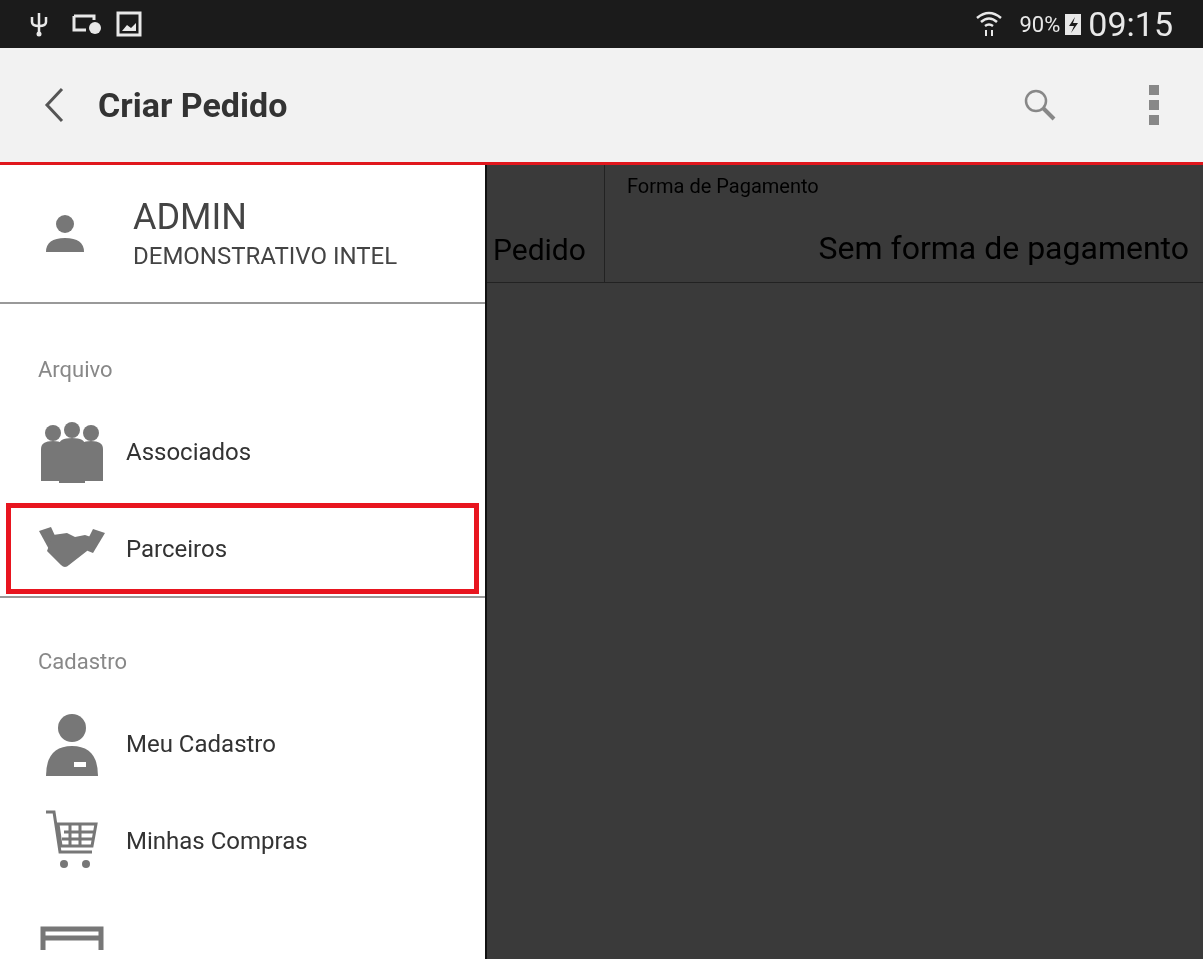  I want to click on user-name: ADMIN, so click(190, 216).